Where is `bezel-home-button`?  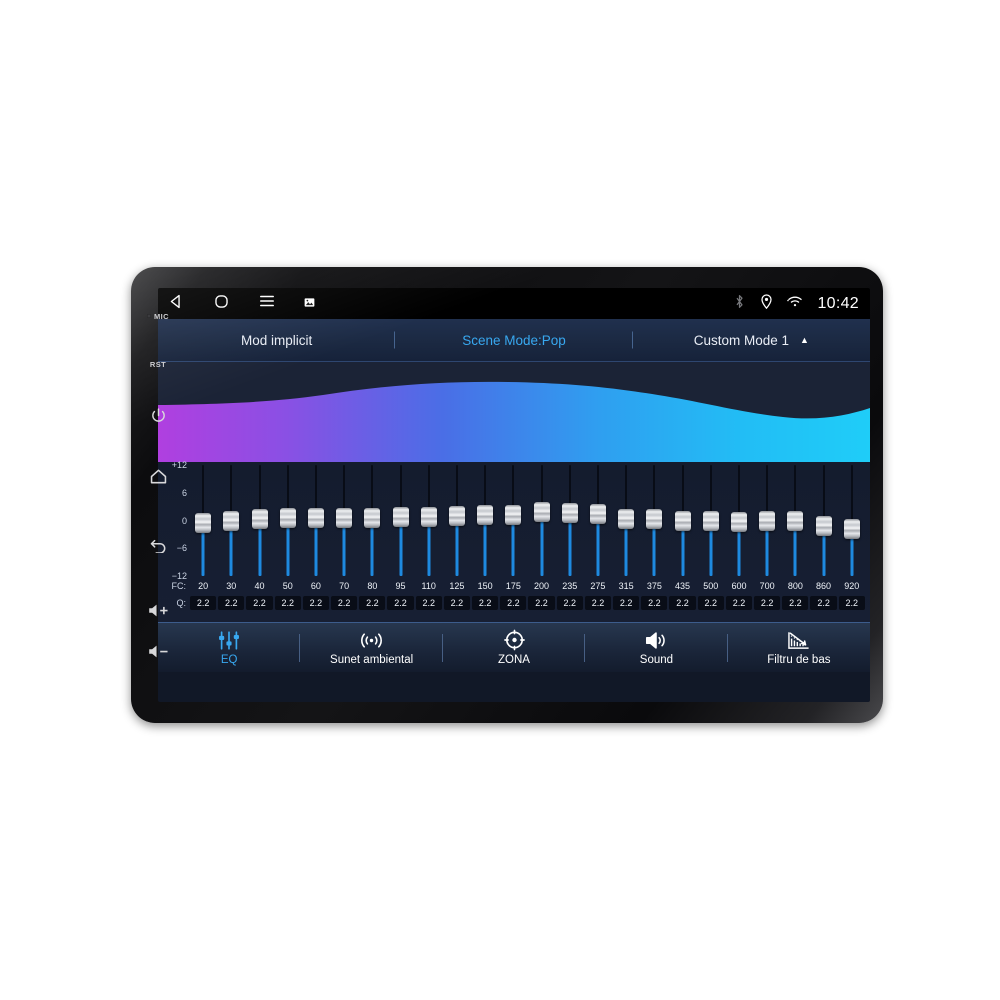
bezel-home-button is located at coordinates (158, 476).